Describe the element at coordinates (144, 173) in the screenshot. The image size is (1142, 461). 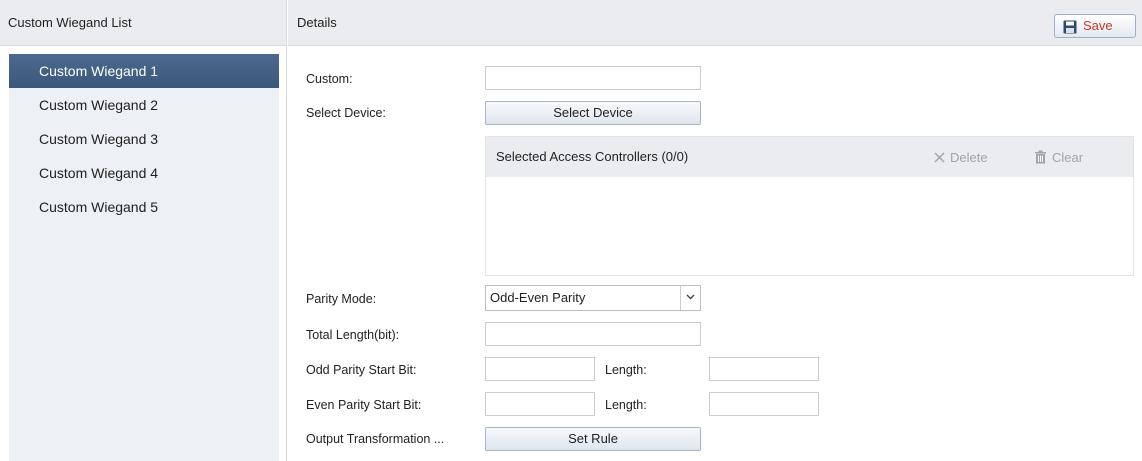
I see `list-item-custom-wiegand-4: Custom Wiegand 4` at that location.